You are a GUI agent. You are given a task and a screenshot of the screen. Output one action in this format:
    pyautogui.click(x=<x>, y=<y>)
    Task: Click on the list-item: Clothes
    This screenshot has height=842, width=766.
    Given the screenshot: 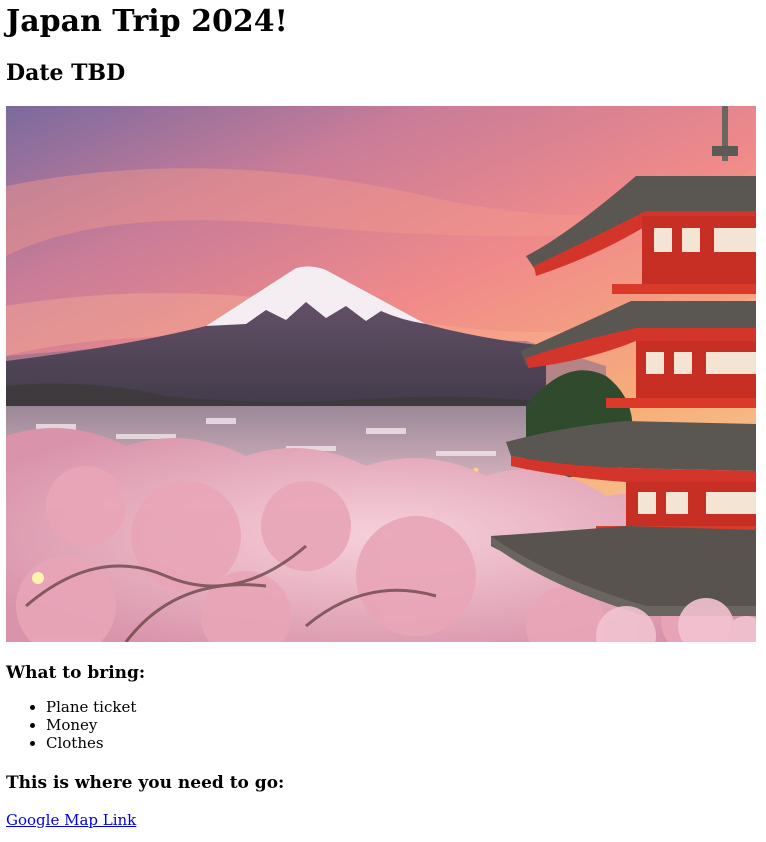 What is the action you would take?
    pyautogui.click(x=406, y=743)
    